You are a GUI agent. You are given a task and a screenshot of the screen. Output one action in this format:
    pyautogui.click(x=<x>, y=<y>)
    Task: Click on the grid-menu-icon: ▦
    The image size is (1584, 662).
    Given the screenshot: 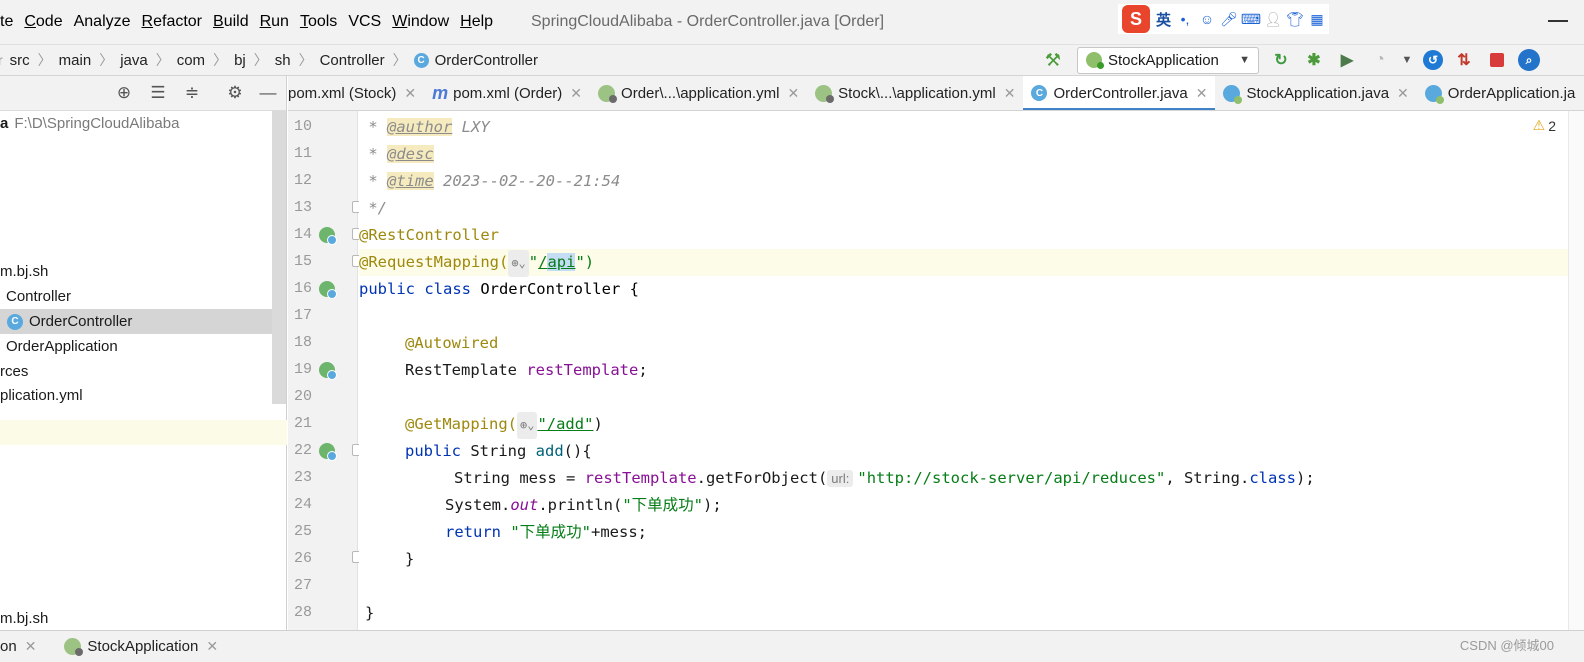 What is the action you would take?
    pyautogui.click(x=1317, y=19)
    